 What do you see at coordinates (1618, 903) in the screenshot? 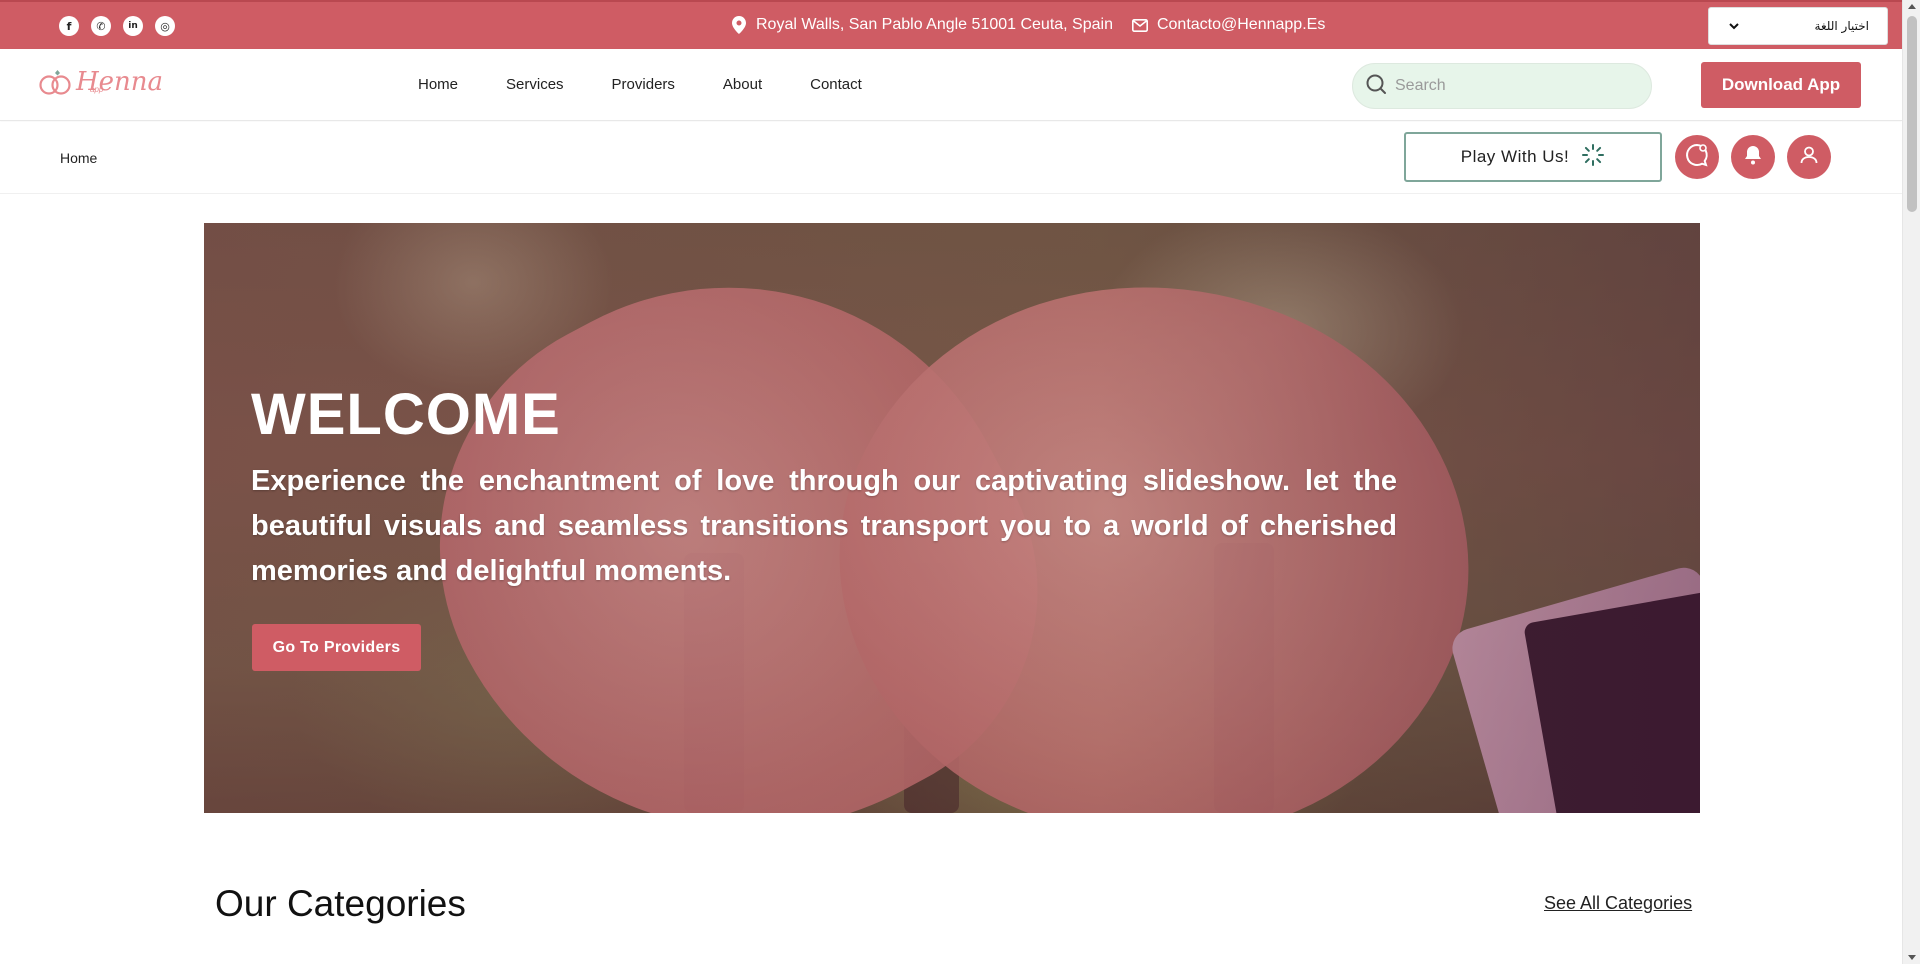
I see `see-all-categories-link: See All Categories` at bounding box center [1618, 903].